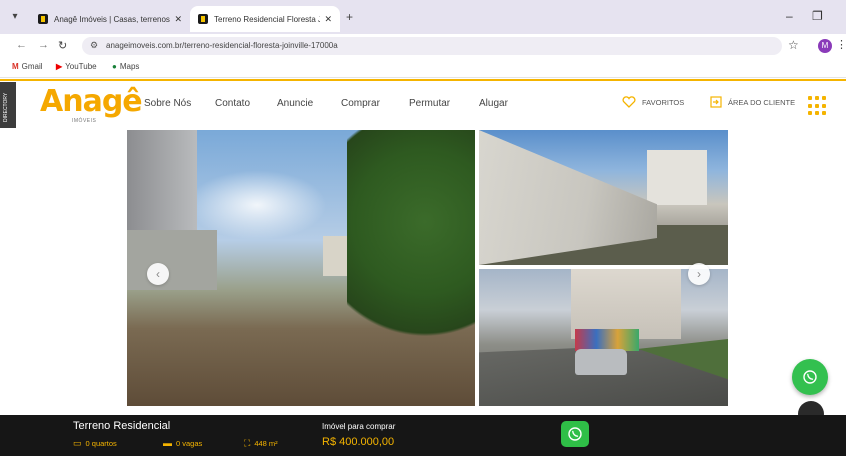 This screenshot has height=456, width=846. I want to click on menu-permutar: Permutar, so click(429, 103).